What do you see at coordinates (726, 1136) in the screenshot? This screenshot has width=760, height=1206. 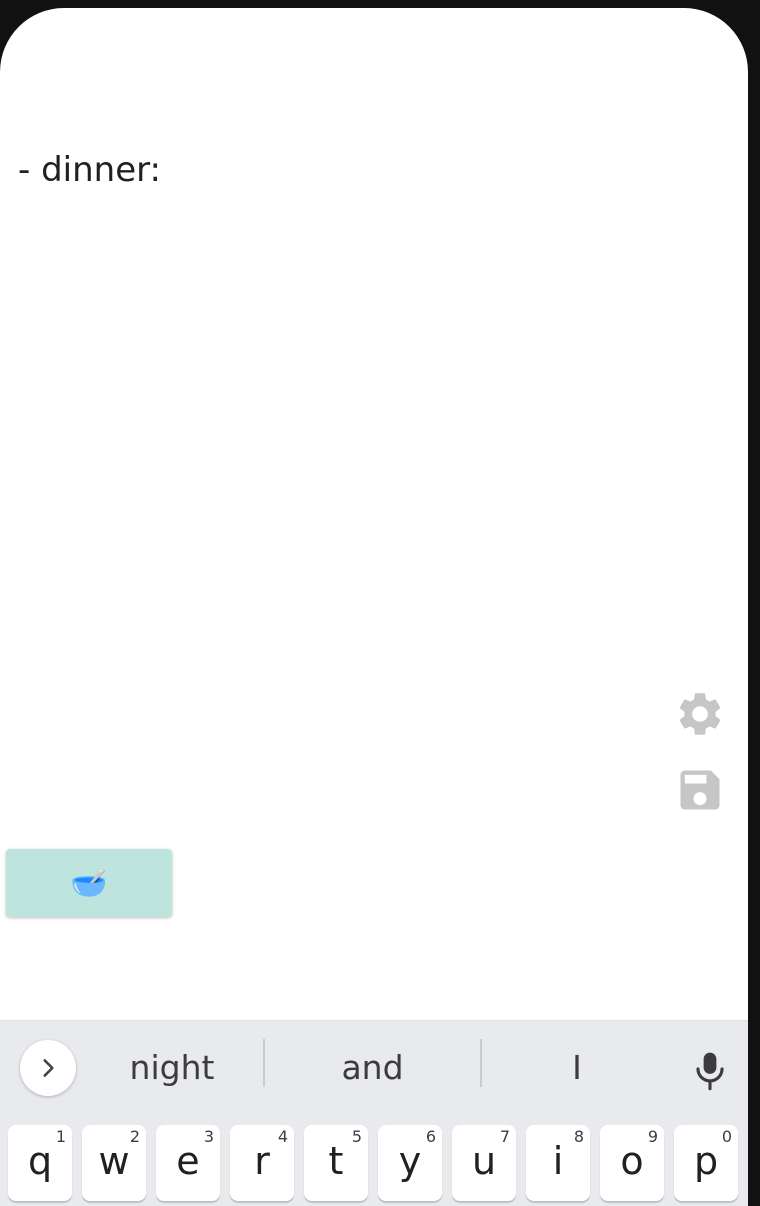 I see `key-hint: 0` at bounding box center [726, 1136].